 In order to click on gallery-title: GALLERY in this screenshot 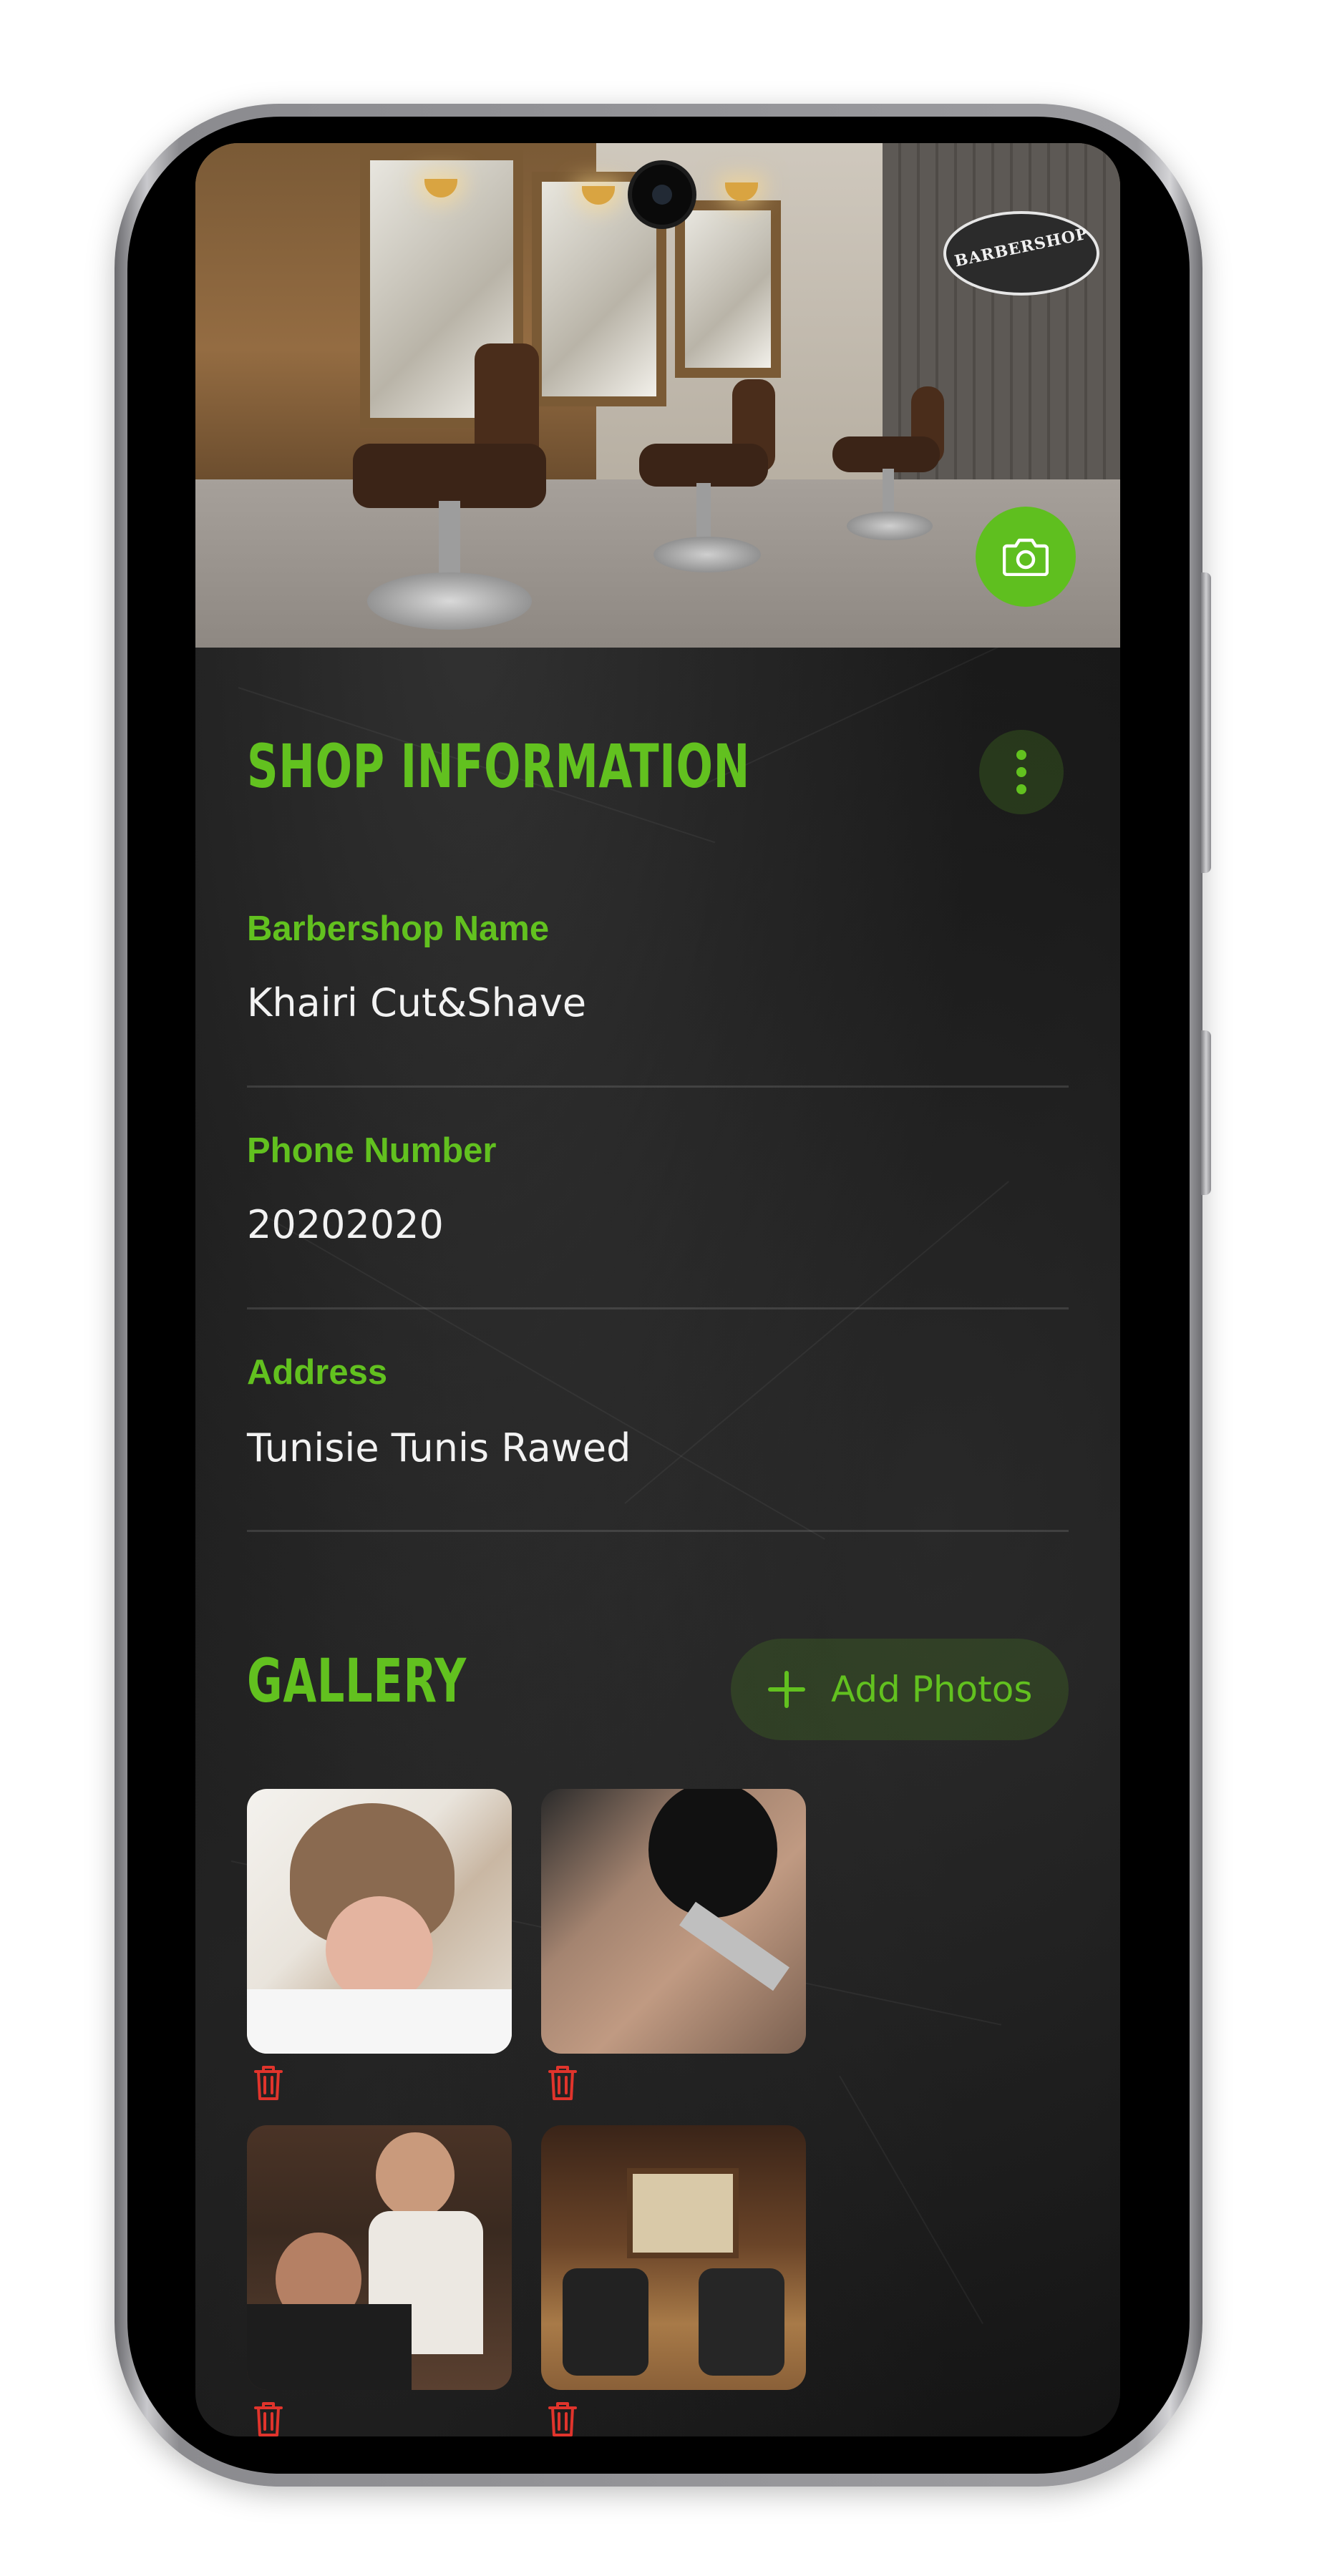, I will do `click(357, 1681)`.